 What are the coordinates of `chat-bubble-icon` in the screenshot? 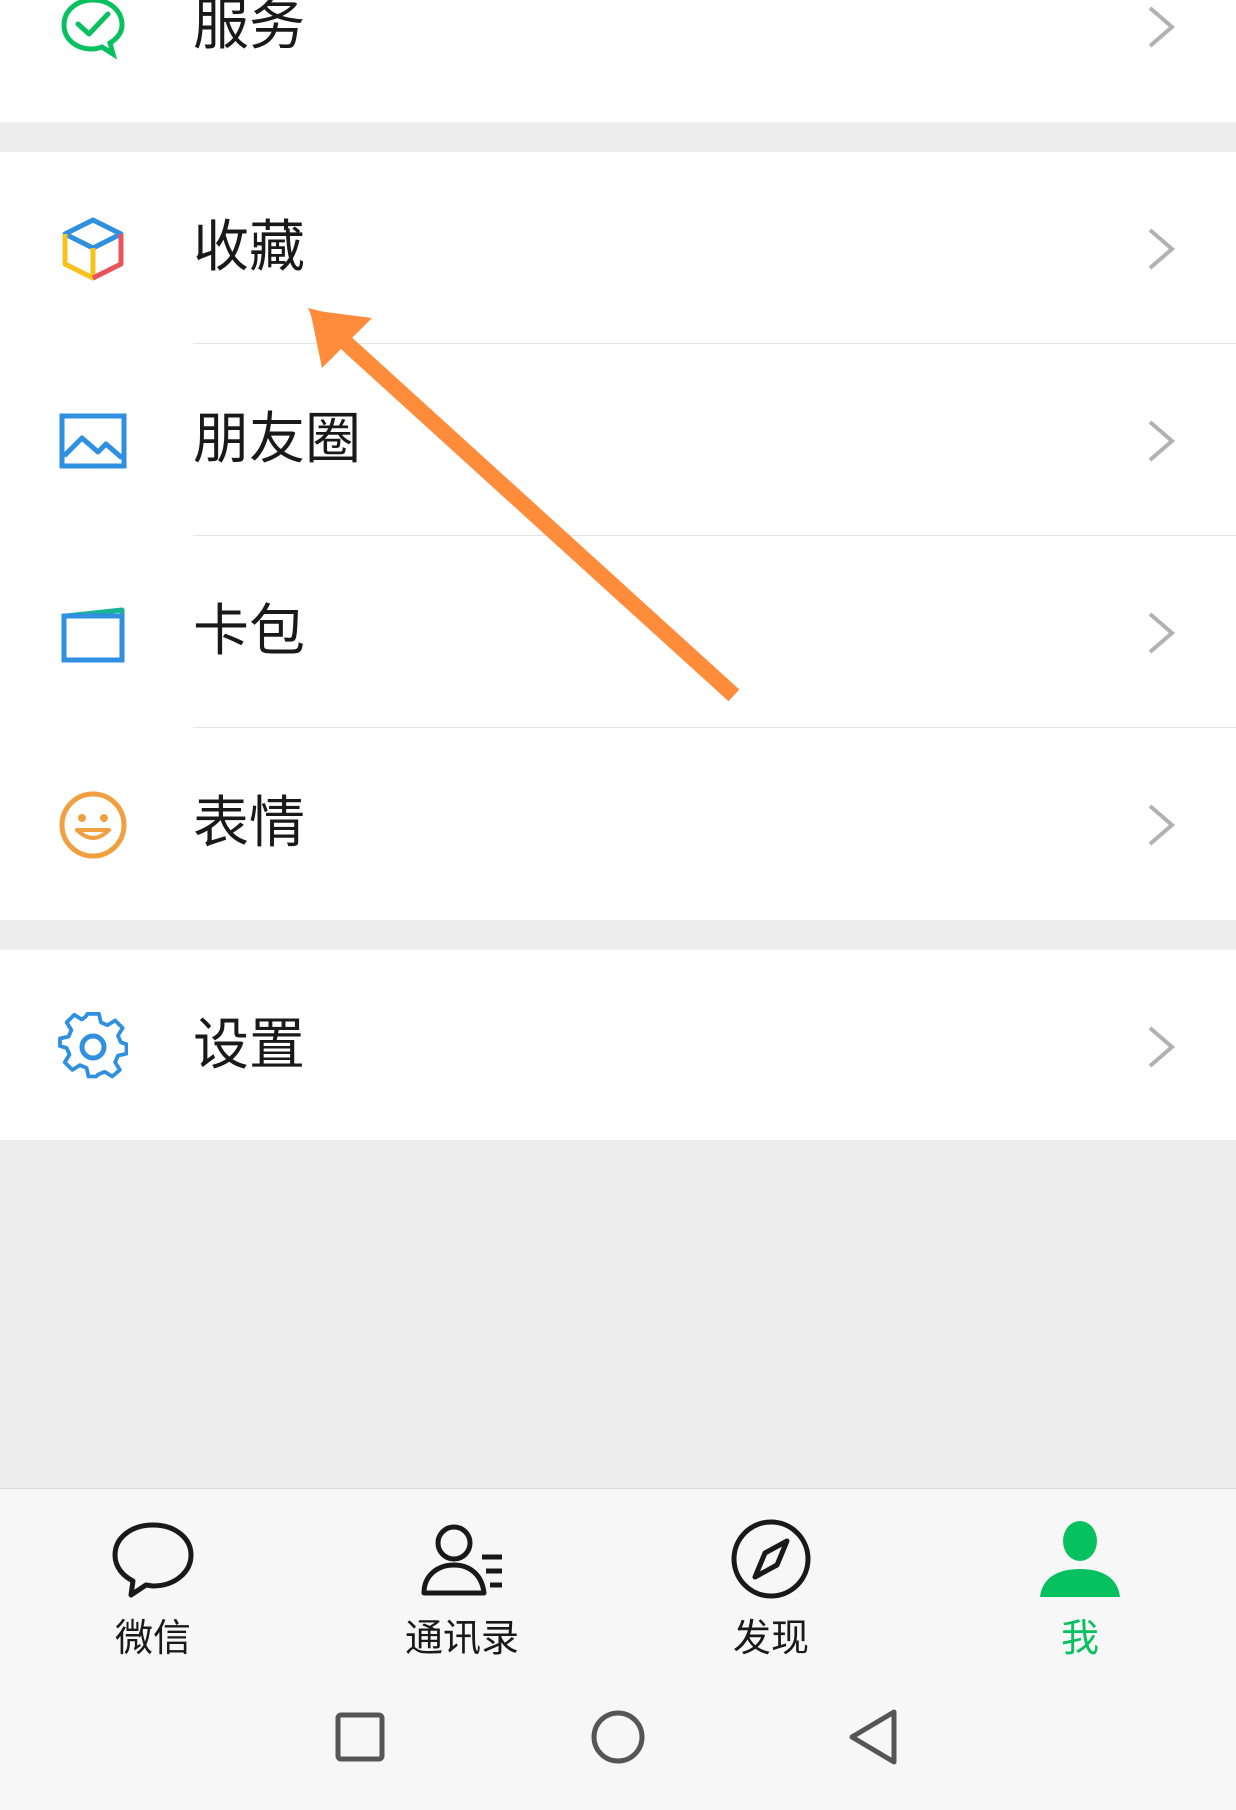 It's located at (153, 1560).